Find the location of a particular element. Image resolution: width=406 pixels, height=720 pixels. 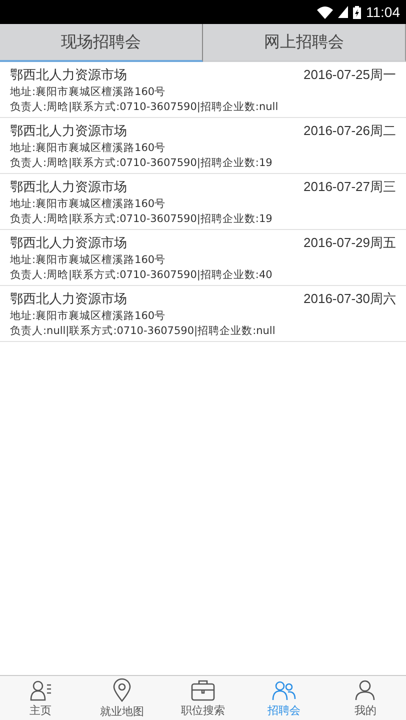

tab: 网上招聘会 is located at coordinates (304, 43).